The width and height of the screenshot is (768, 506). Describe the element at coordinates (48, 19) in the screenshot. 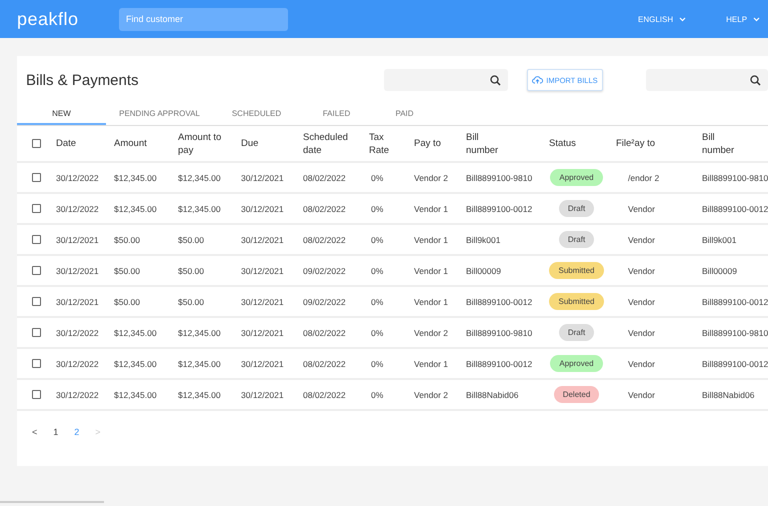

I see `logo: peakflo` at that location.